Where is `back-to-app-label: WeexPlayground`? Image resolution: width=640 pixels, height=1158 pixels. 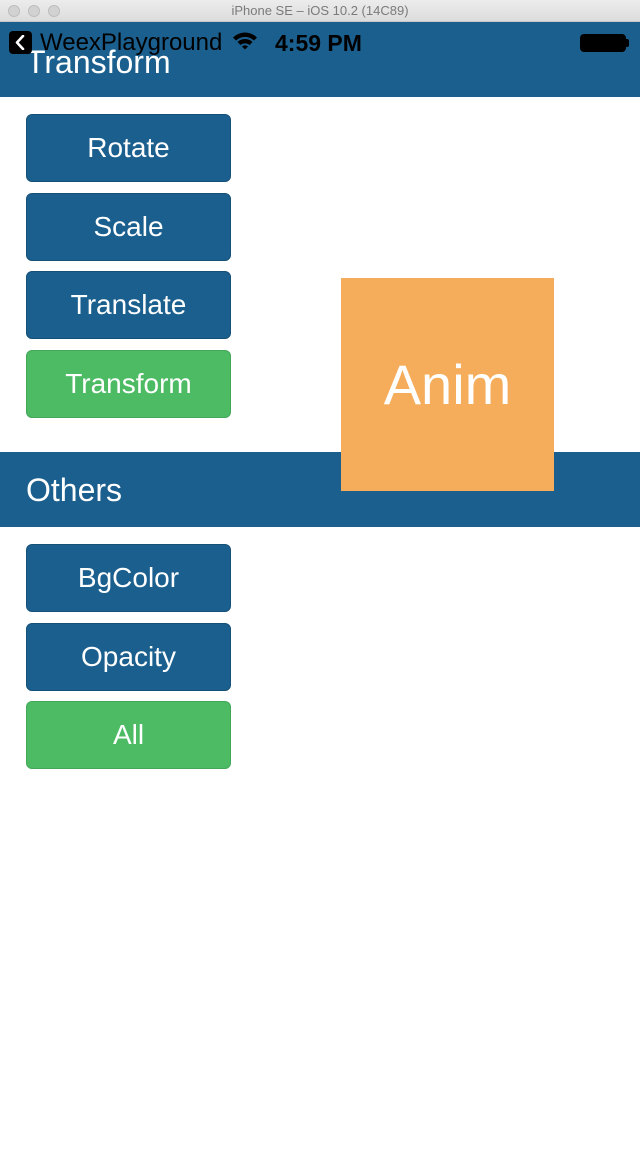 back-to-app-label: WeexPlayground is located at coordinates (131, 43).